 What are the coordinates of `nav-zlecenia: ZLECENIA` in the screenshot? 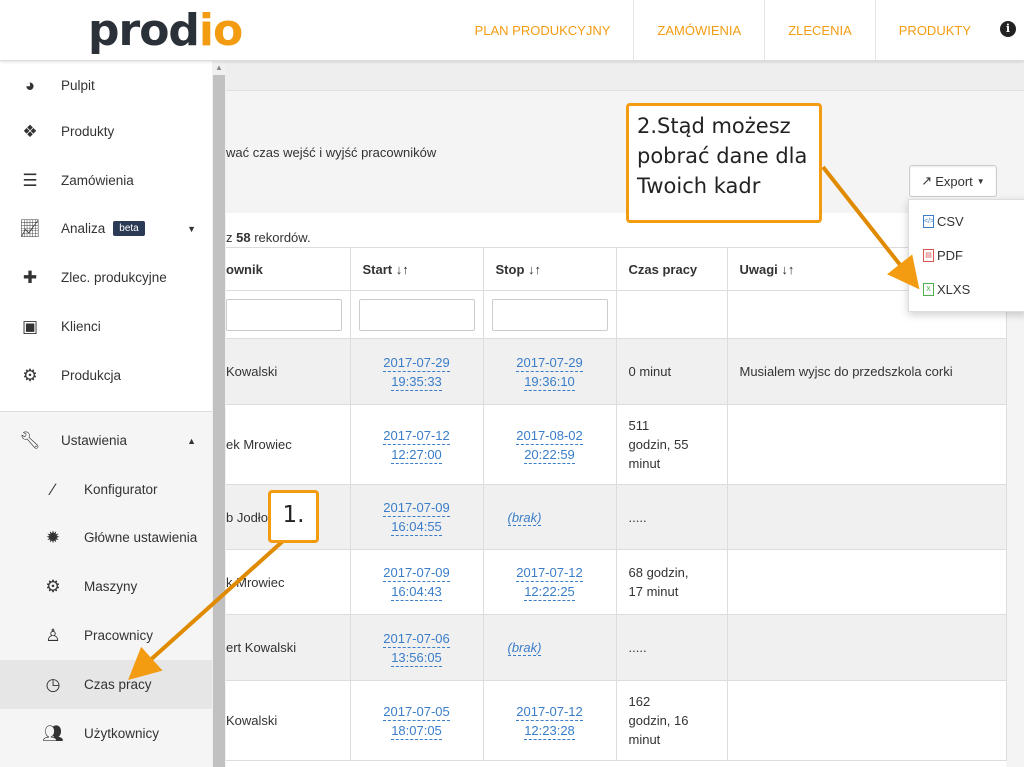 It's located at (819, 30).